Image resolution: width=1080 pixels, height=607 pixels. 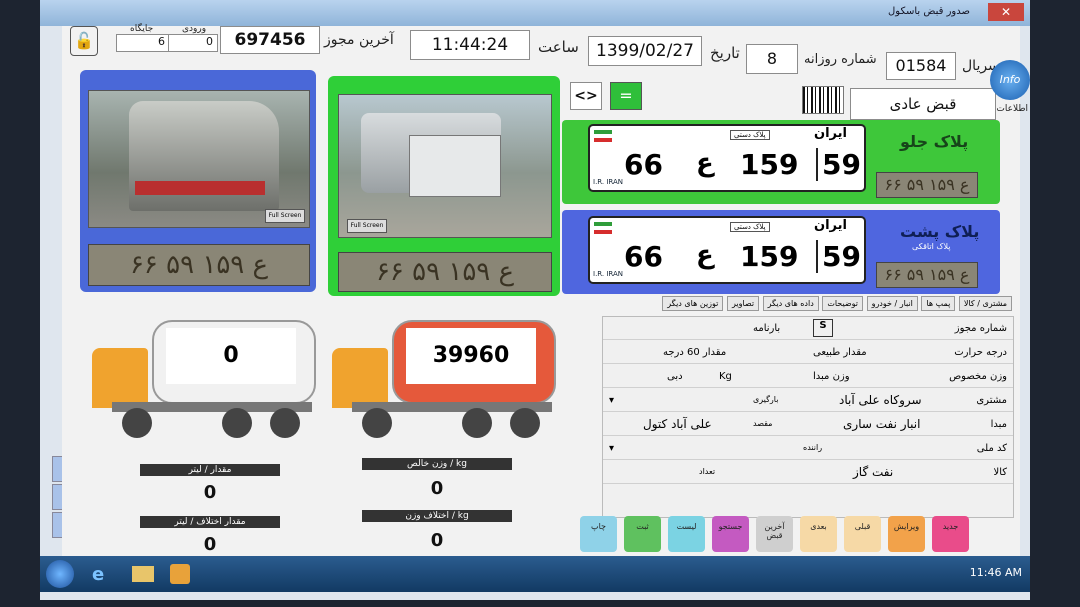 I want to click on form-row: شماره مجوز S بارنامه, so click(x=808, y=328).